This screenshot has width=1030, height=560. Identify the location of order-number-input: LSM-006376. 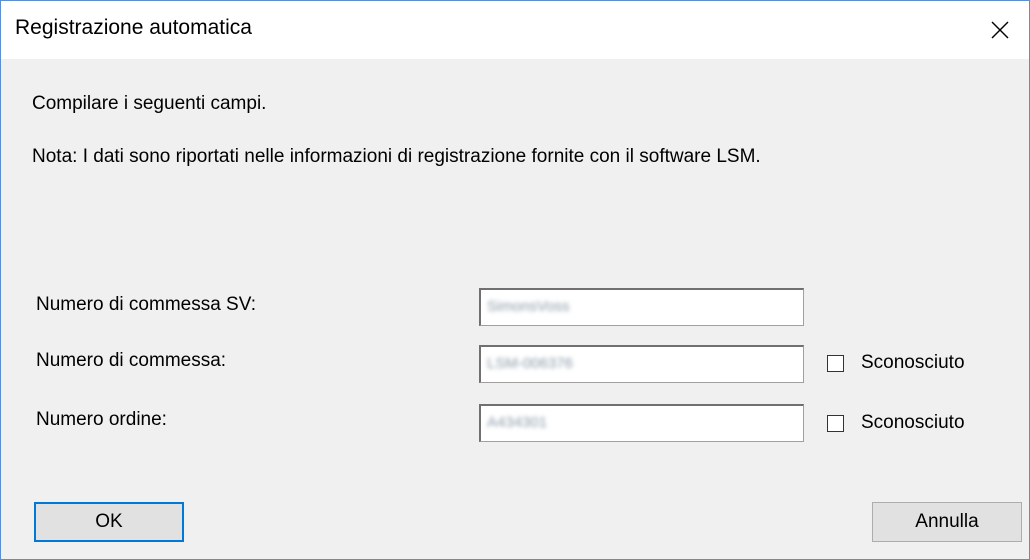
(641, 364).